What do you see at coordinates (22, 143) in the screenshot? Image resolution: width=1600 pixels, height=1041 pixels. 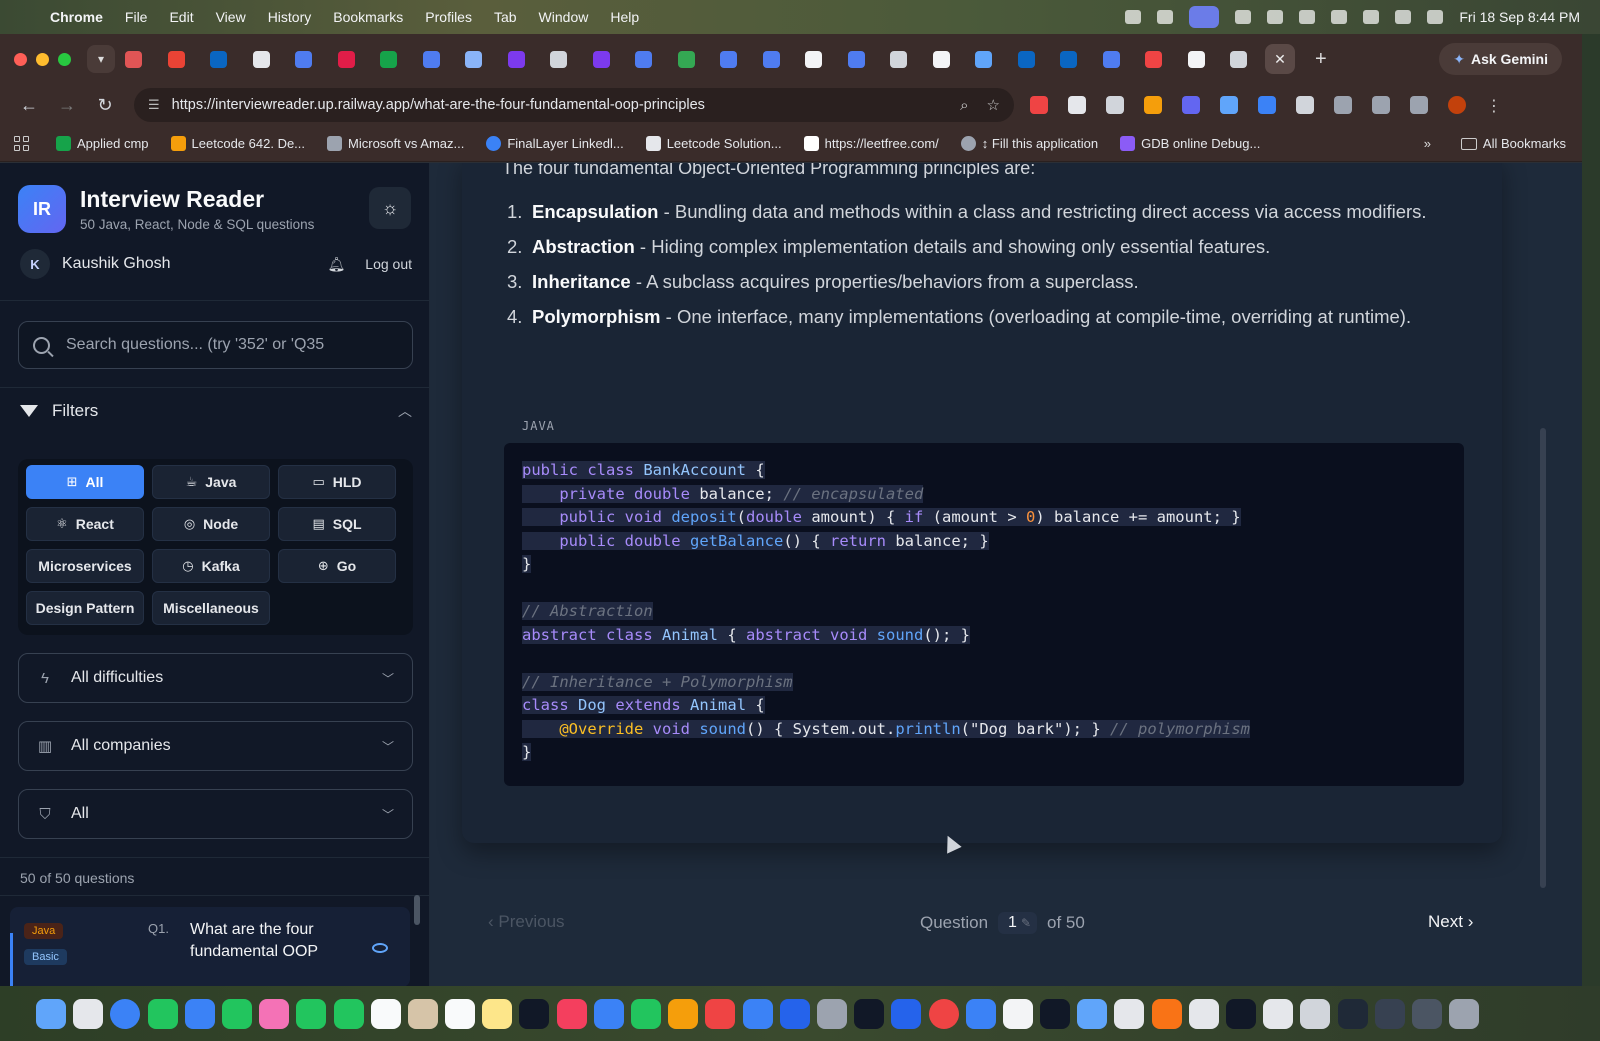 I see `apps-grid-icon` at bounding box center [22, 143].